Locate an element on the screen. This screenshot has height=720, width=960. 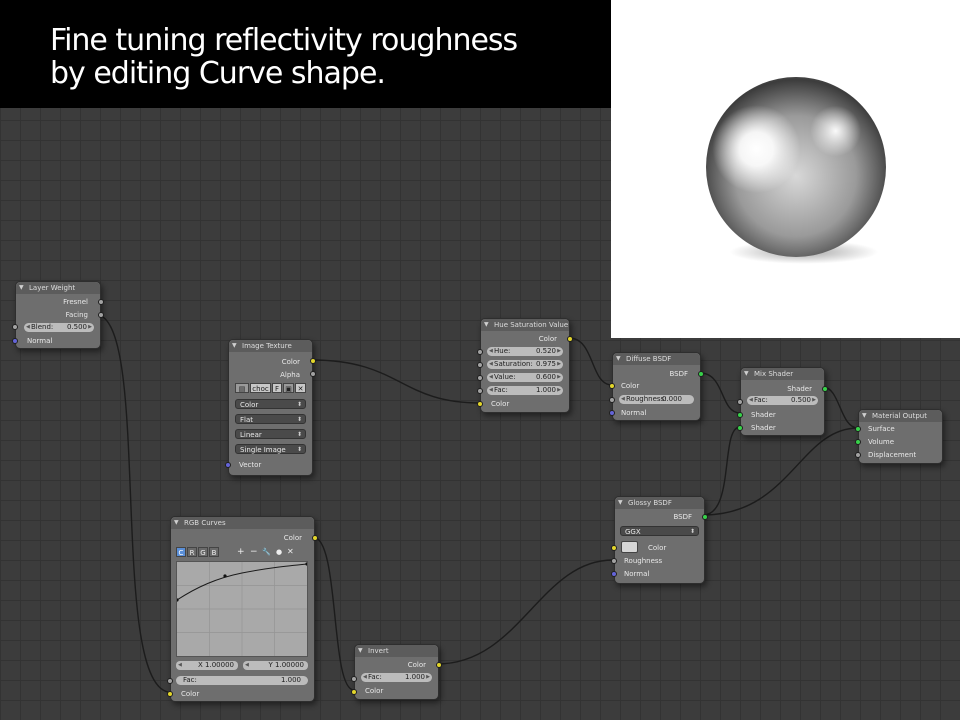
curve-x-field: ◀ X 1.00000 is located at coordinates (207, 665).